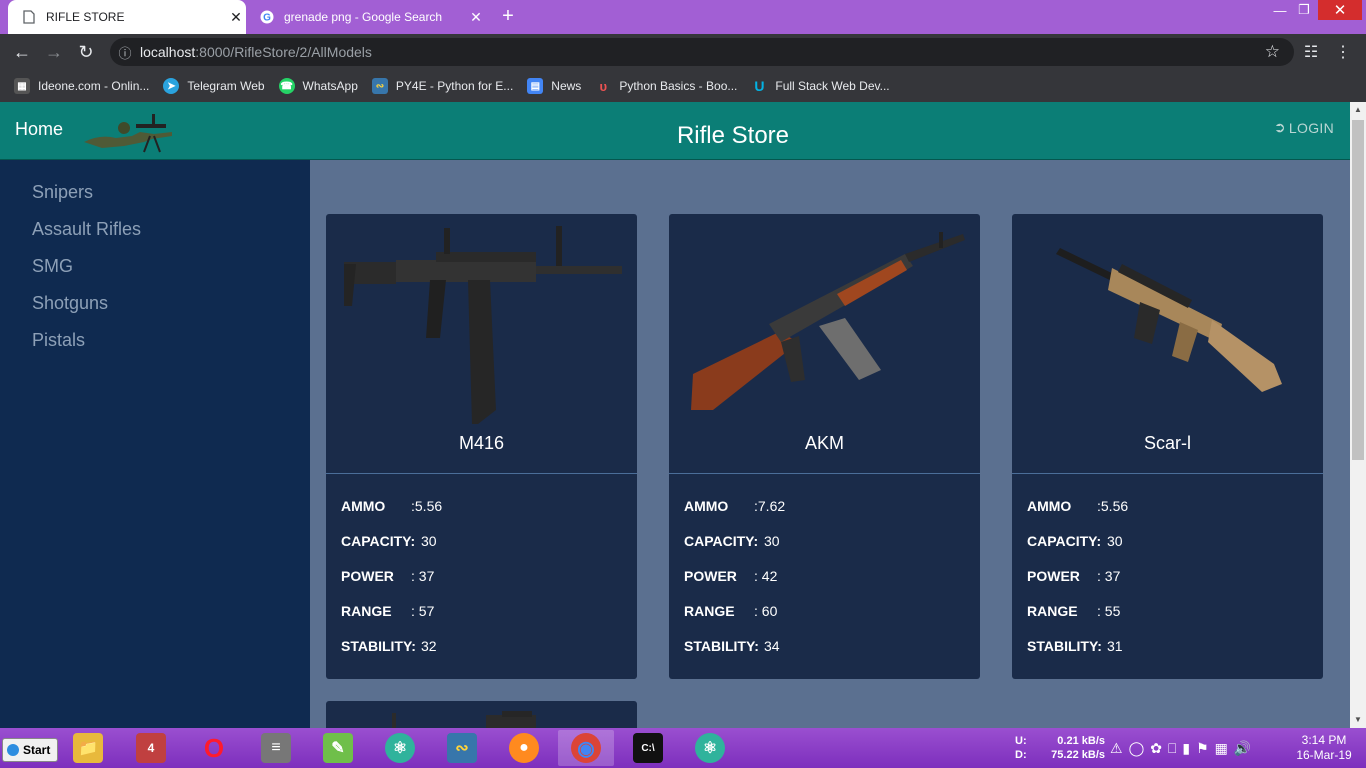 Image resolution: width=1366 pixels, height=768 pixels. What do you see at coordinates (125, 52) in the screenshot?
I see `info-icon: ⓘ` at bounding box center [125, 52].